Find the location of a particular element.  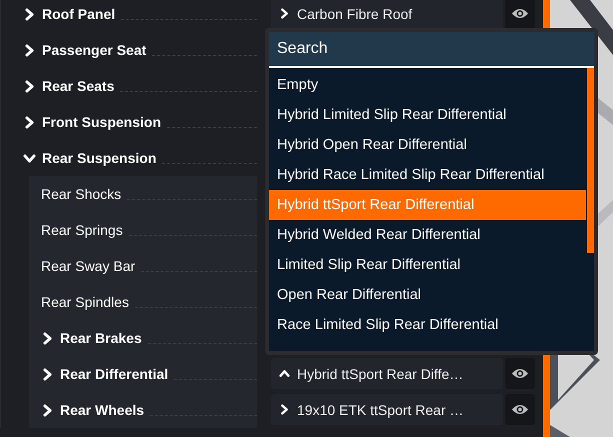

tree-item-label: Front Suspension is located at coordinates (101, 122).